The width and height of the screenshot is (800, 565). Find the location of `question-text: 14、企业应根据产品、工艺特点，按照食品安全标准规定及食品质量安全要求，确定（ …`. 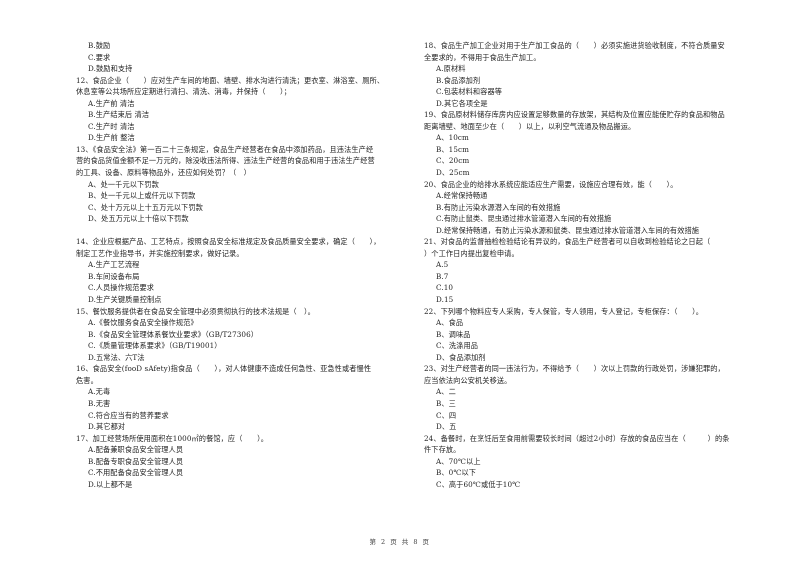

question-text: 14、企业应根据产品、工艺特点，按照食品安全标准规定及食品质量安全要求，确定（ … is located at coordinates (228, 242).